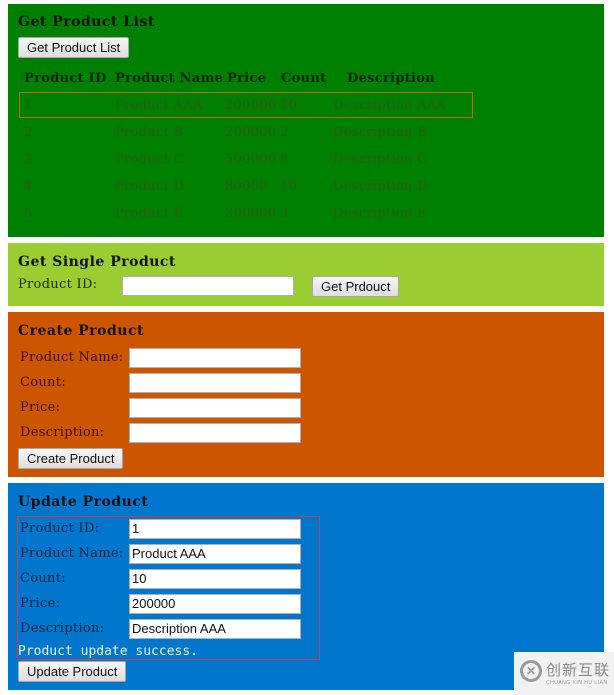  What do you see at coordinates (150, 186) in the screenshot?
I see `cell-product-name: Product D` at bounding box center [150, 186].